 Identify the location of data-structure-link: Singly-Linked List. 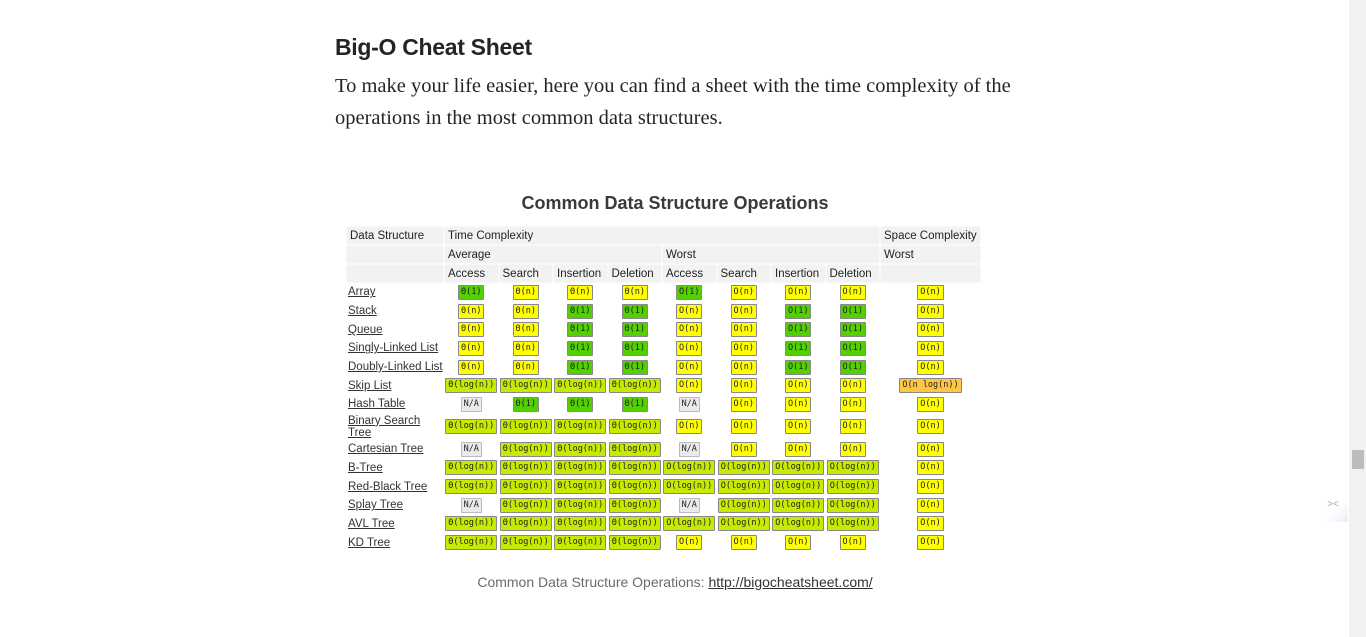
(393, 348).